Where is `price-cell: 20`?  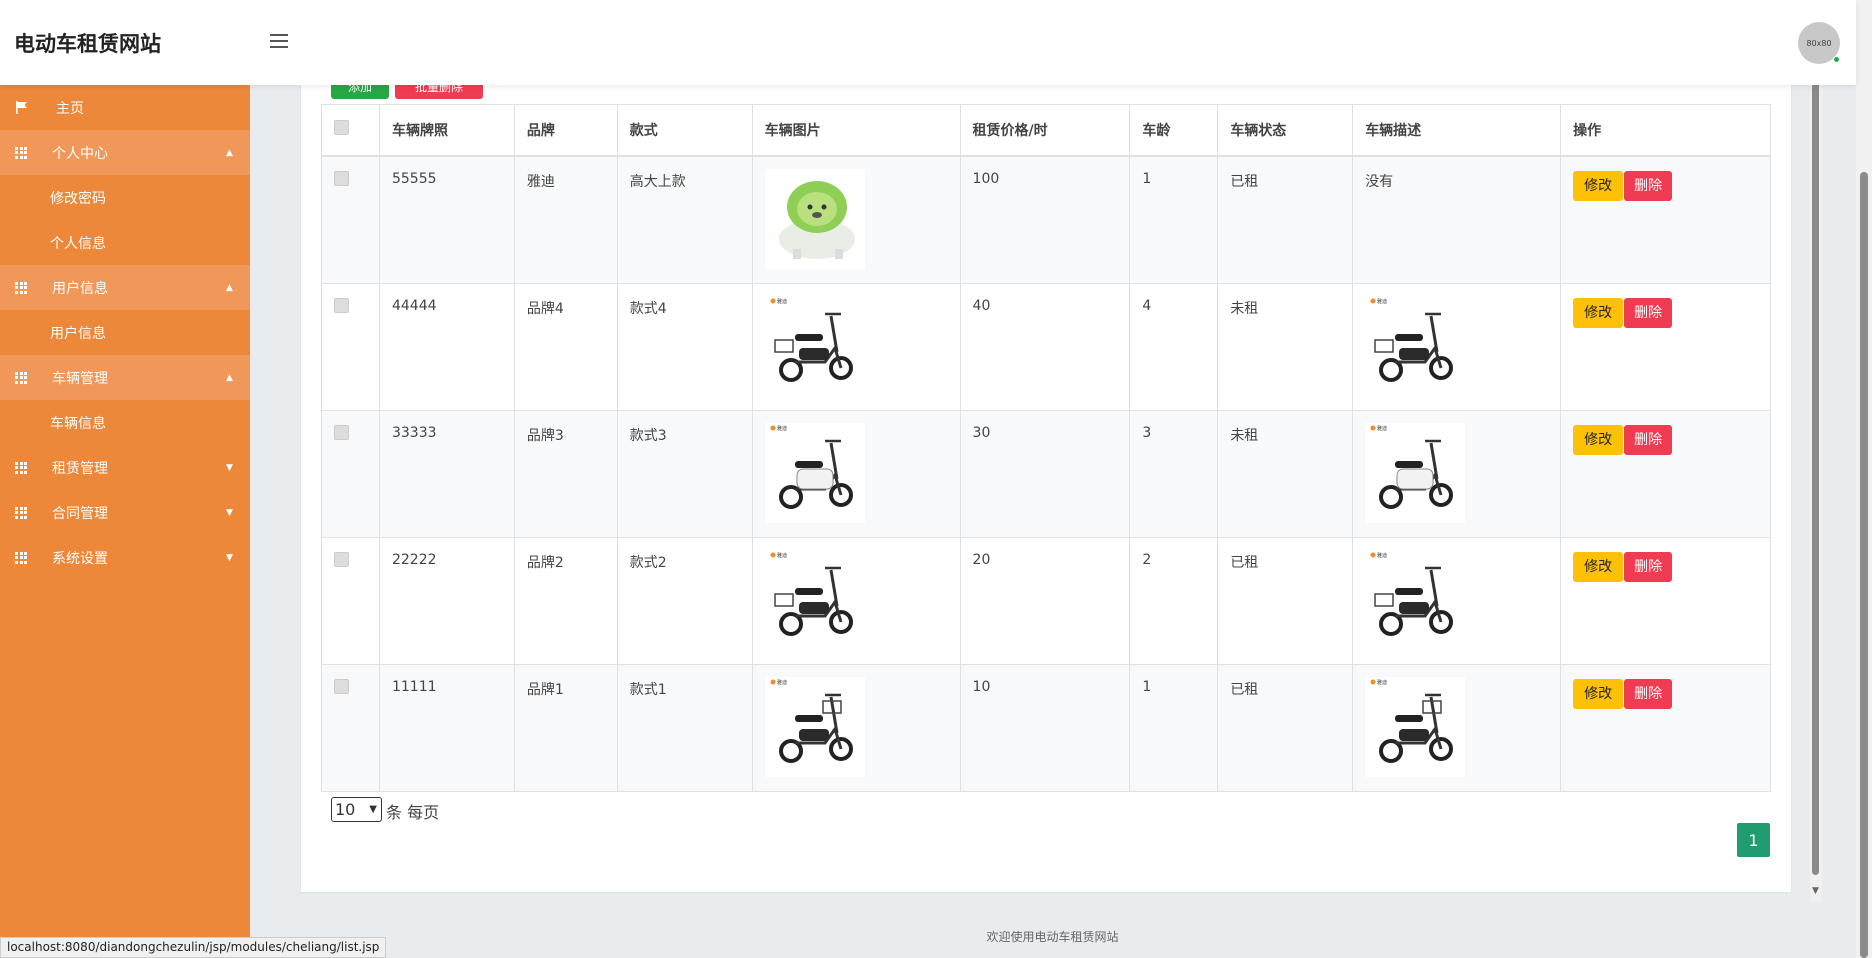
price-cell: 20 is located at coordinates (1045, 600).